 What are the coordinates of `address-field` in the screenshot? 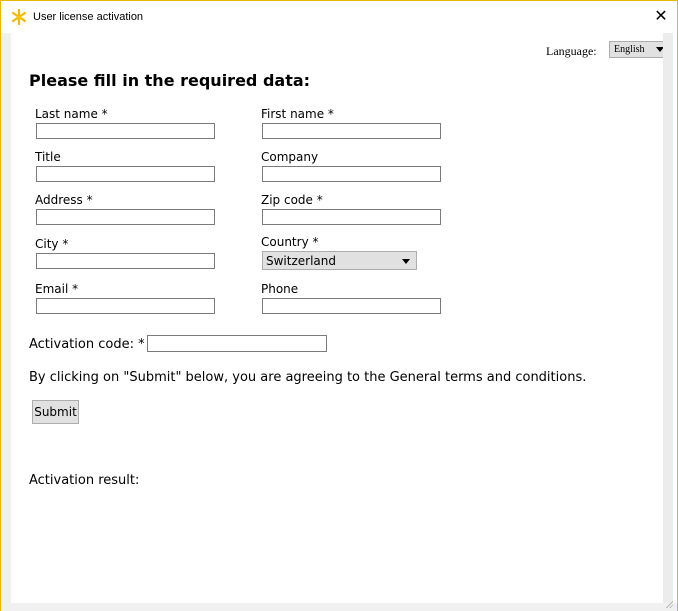 It's located at (125, 217).